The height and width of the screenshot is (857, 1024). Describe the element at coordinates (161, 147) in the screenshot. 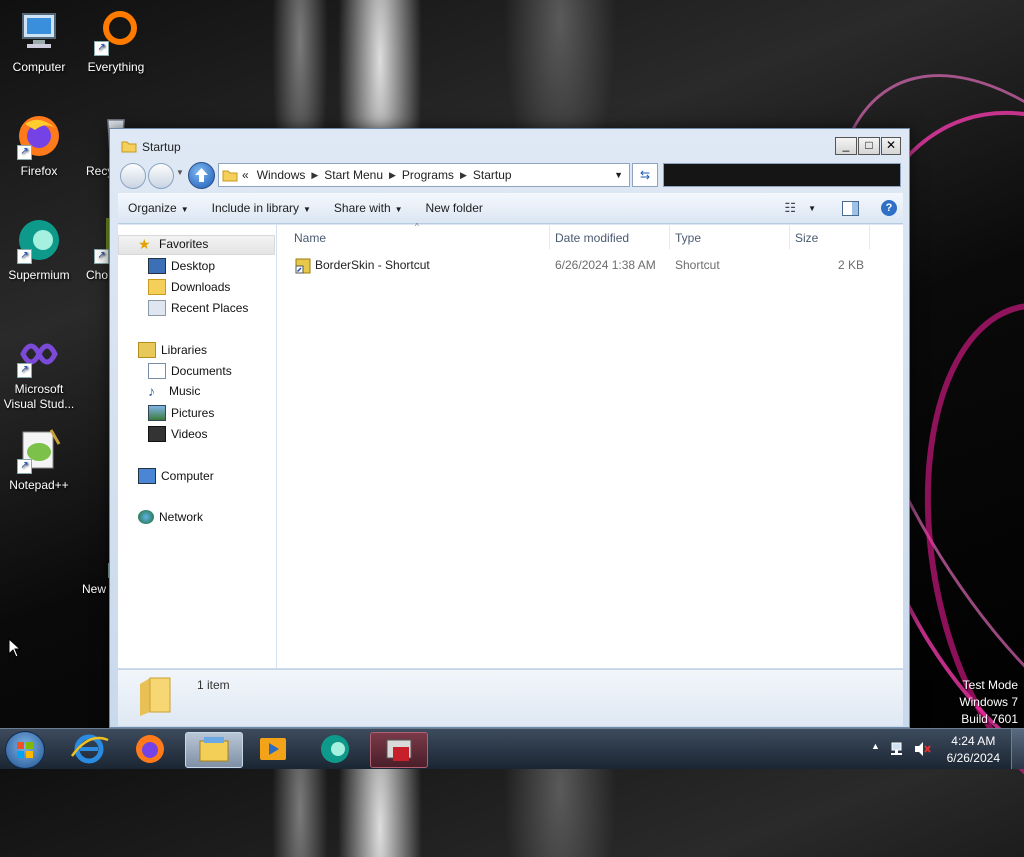

I see `window-title: Startup` at that location.